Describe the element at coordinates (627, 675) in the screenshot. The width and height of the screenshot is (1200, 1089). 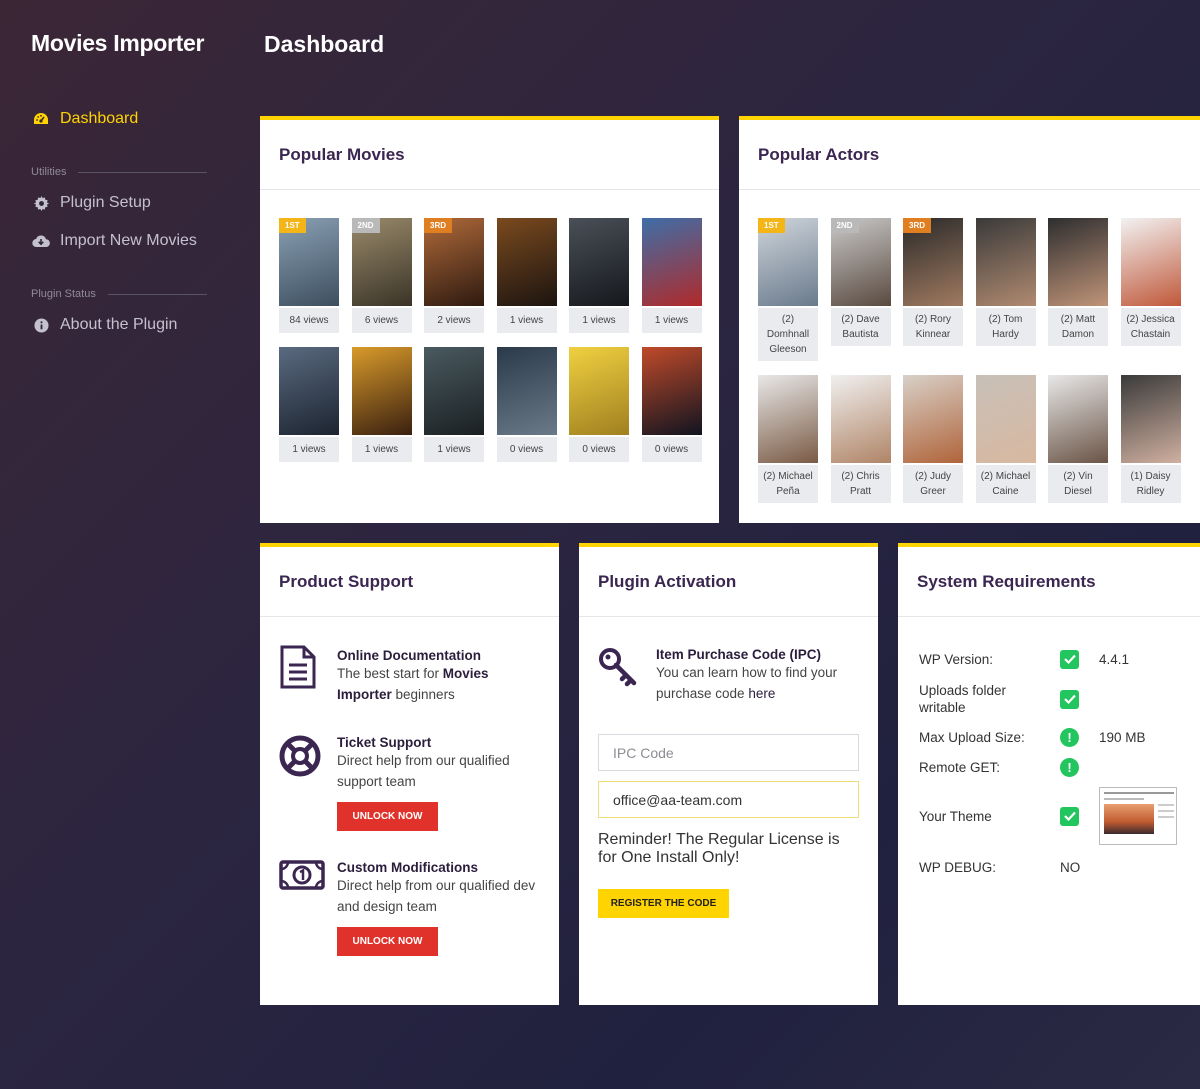
I see `key-icon` at that location.